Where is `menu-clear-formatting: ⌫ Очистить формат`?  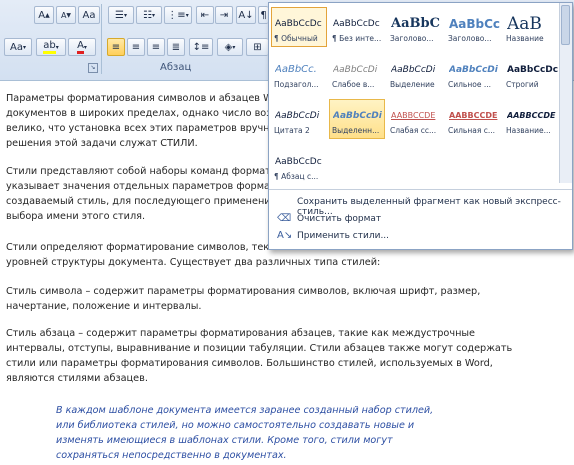 menu-clear-formatting: ⌫ Очистить формат is located at coordinates (420, 220).